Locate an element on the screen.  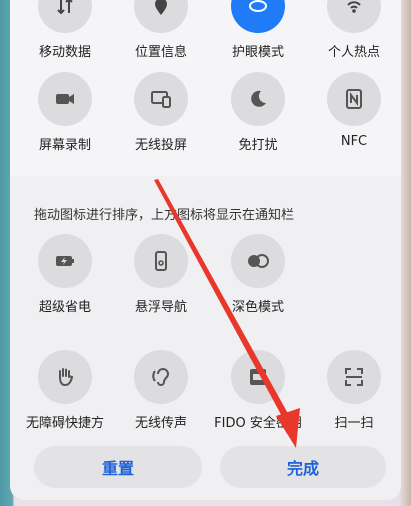
tile-screen-record: 屏幕录制 is located at coordinates (65, 112).